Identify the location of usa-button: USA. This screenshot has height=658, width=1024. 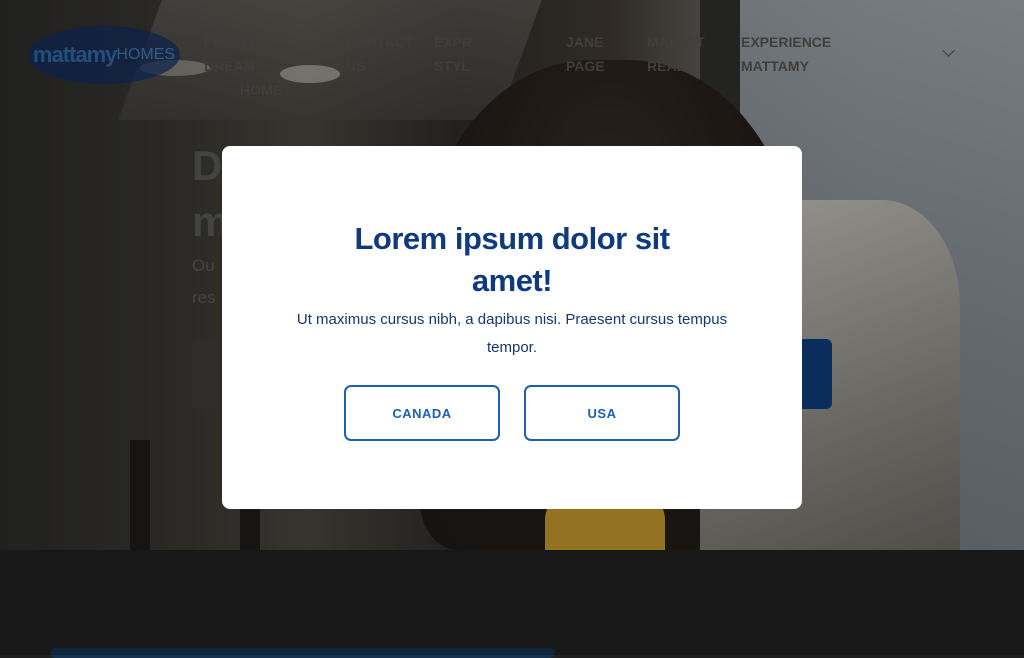
(602, 413).